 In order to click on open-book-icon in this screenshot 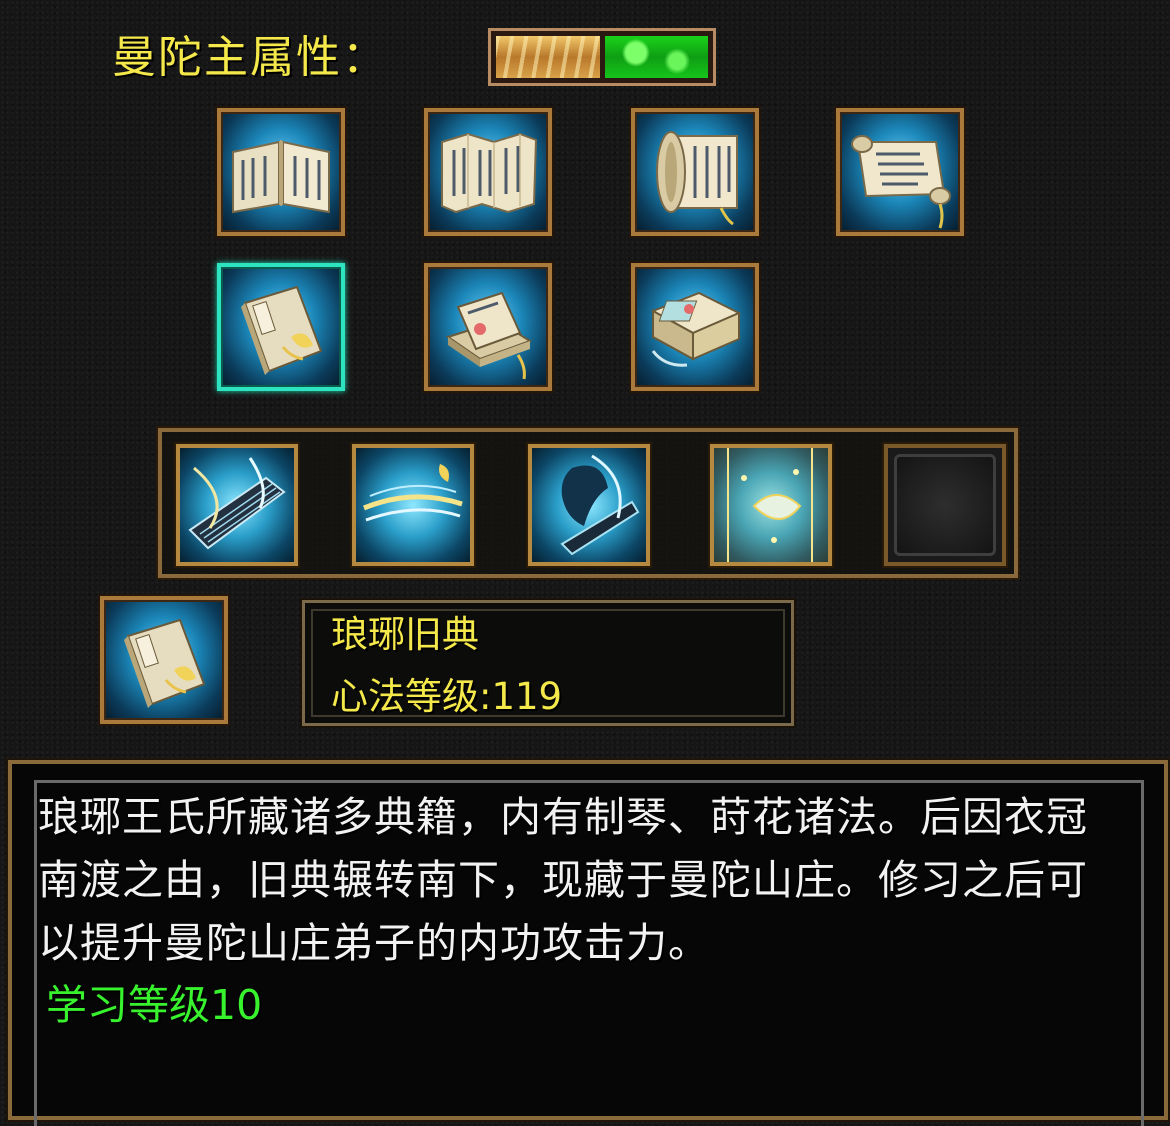, I will do `click(281, 177)`.